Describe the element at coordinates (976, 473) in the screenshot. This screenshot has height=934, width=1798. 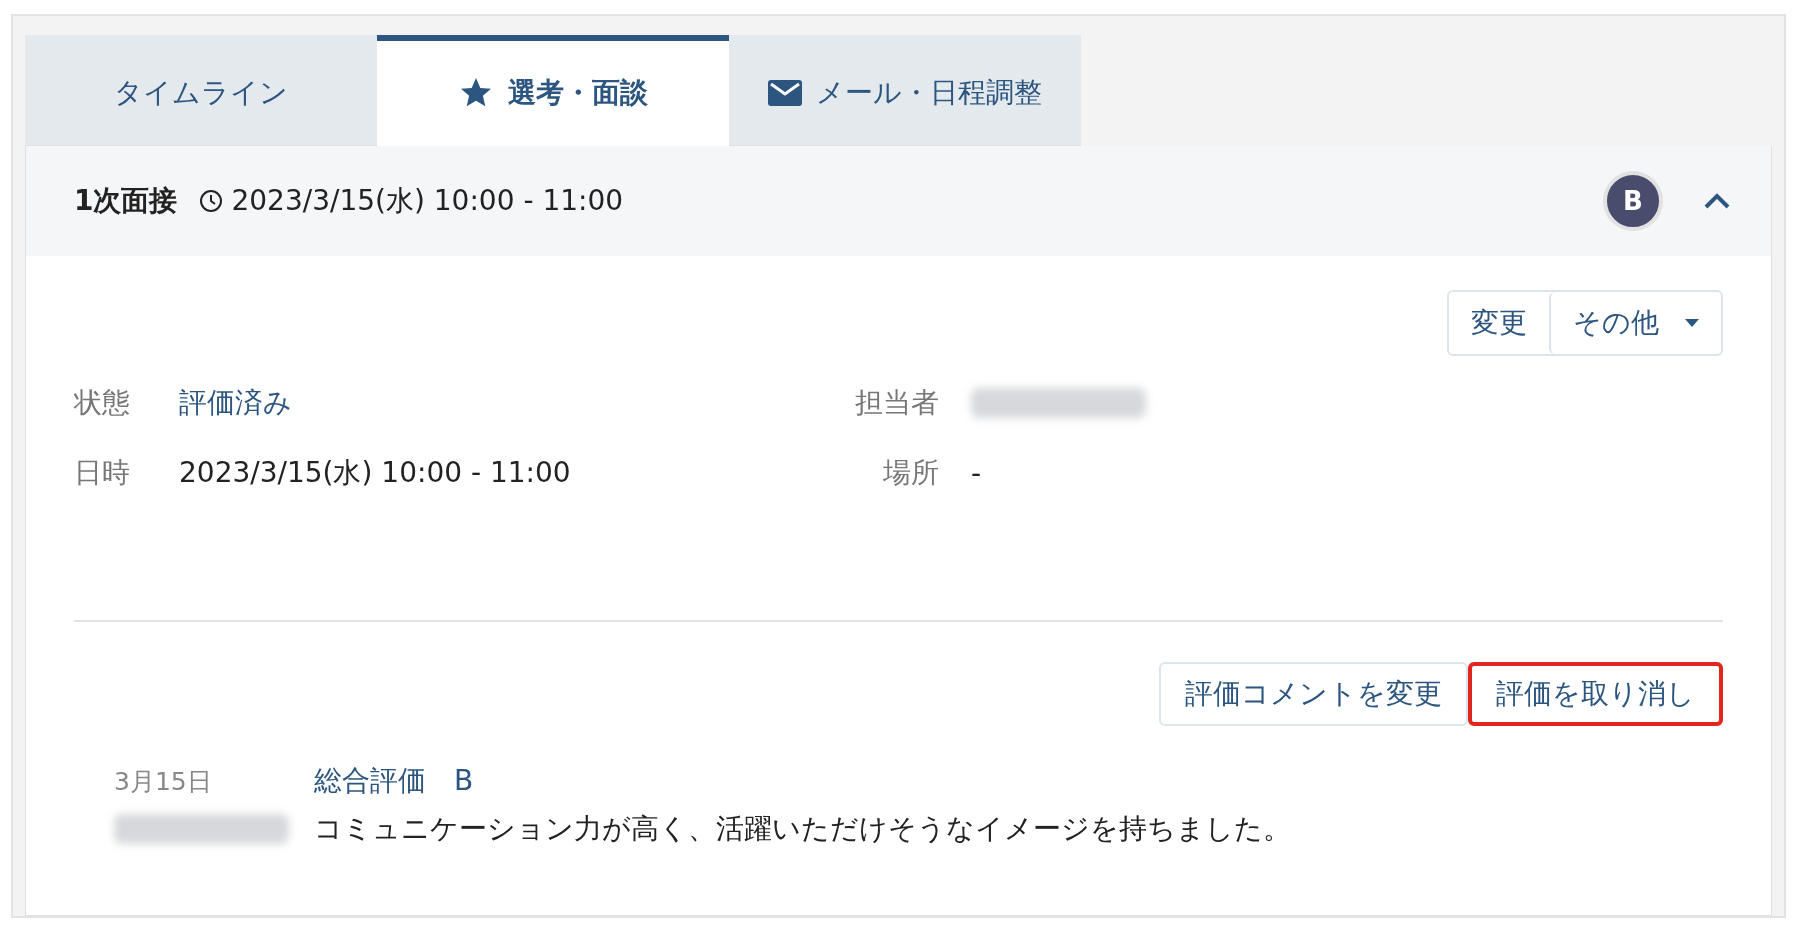
I see `field-value: -` at that location.